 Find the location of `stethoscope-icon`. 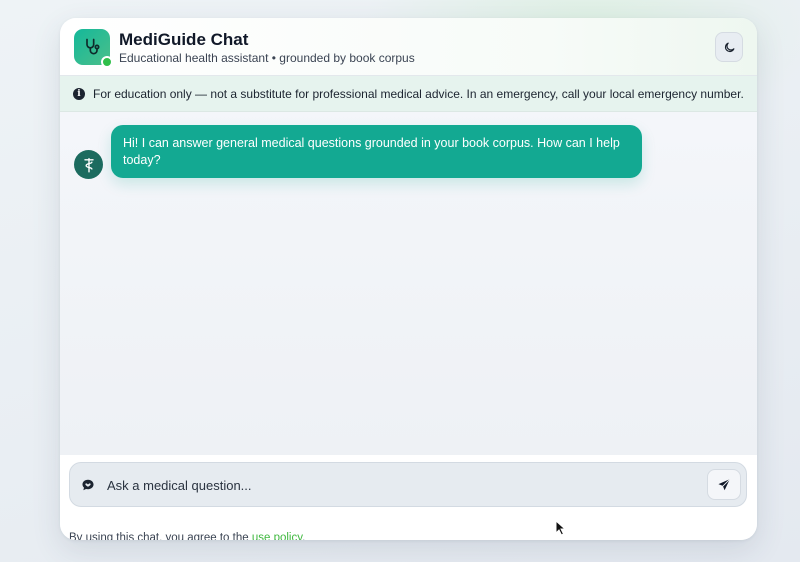

stethoscope-icon is located at coordinates (93, 46).